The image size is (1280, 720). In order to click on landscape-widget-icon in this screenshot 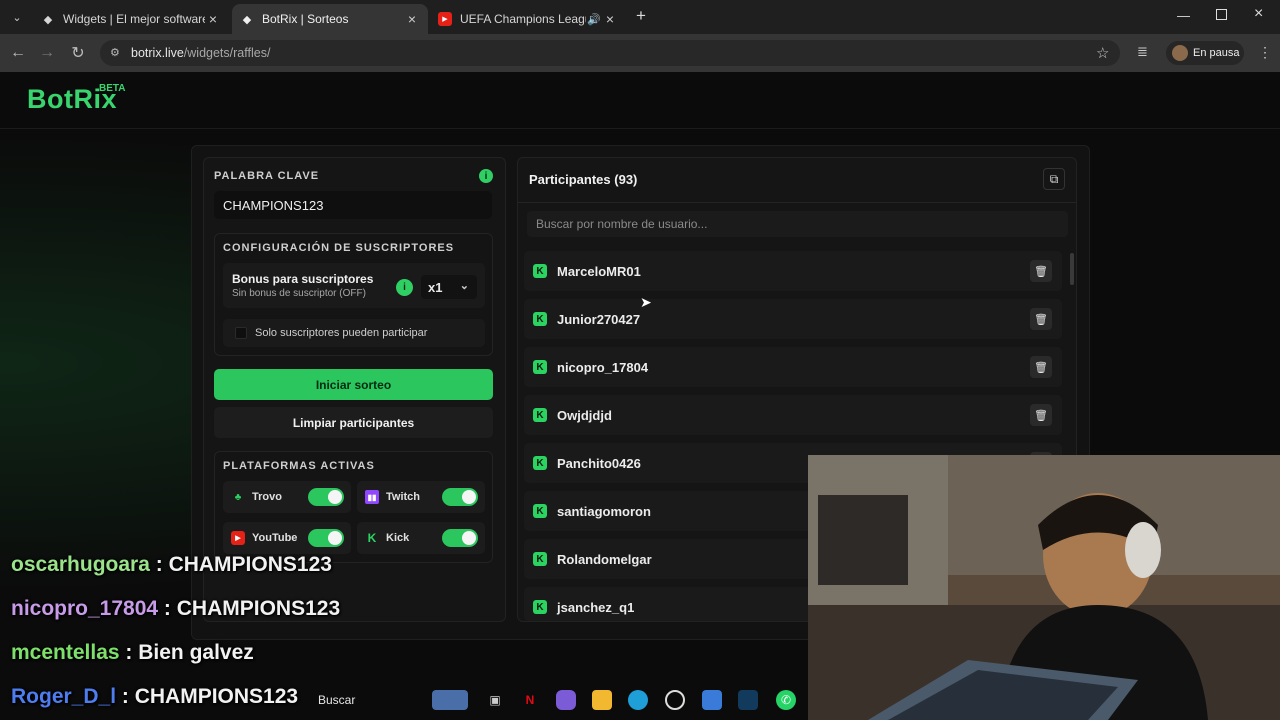, I will do `click(450, 700)`.